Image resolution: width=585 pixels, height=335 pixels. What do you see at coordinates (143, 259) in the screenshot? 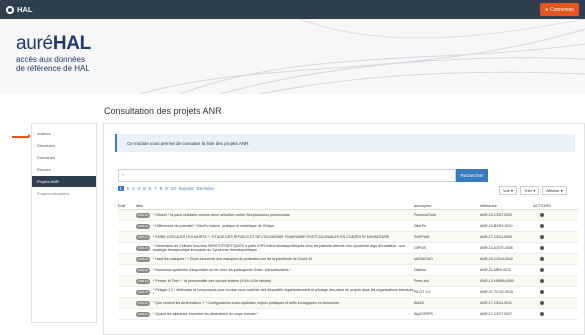
I see `anr-badge: ANR-20` at bounding box center [143, 259].